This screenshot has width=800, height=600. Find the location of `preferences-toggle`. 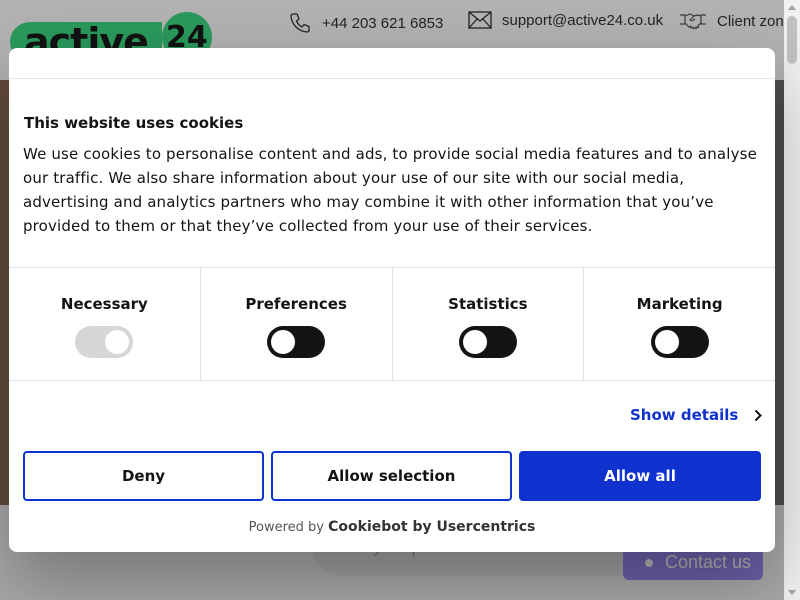

preferences-toggle is located at coordinates (296, 342).